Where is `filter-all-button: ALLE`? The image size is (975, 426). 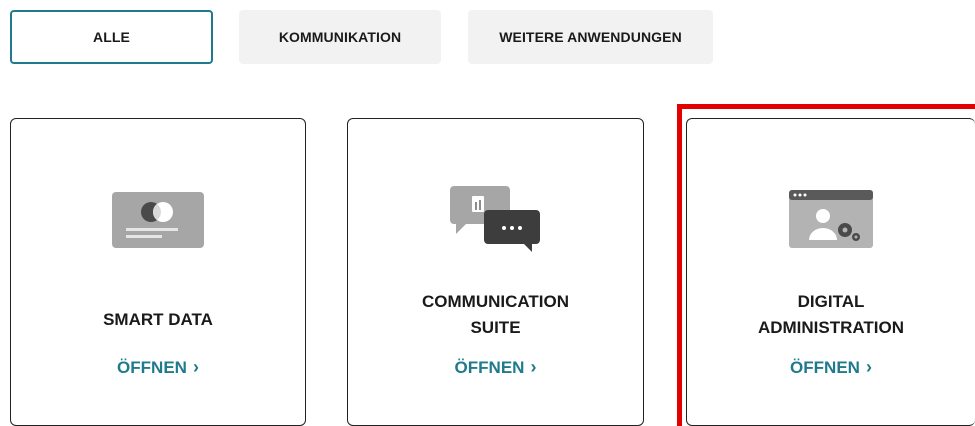
filter-all-button: ALLE is located at coordinates (111, 37).